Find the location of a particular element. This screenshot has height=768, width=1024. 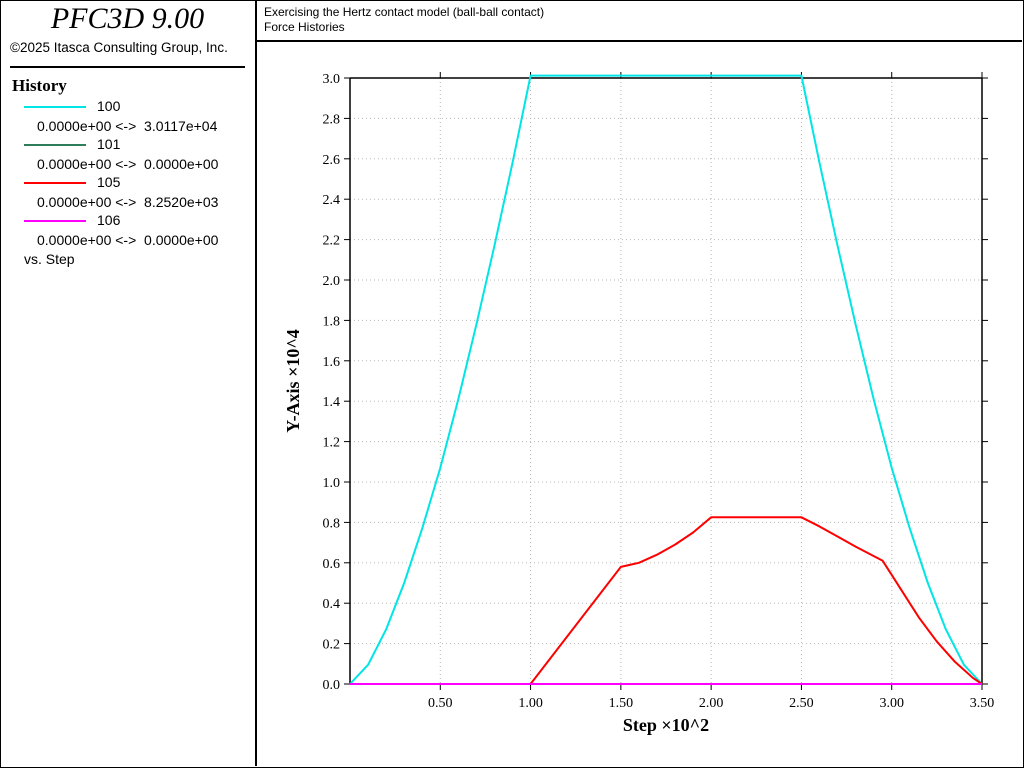

legend-name-106: 106 is located at coordinates (109, 220).